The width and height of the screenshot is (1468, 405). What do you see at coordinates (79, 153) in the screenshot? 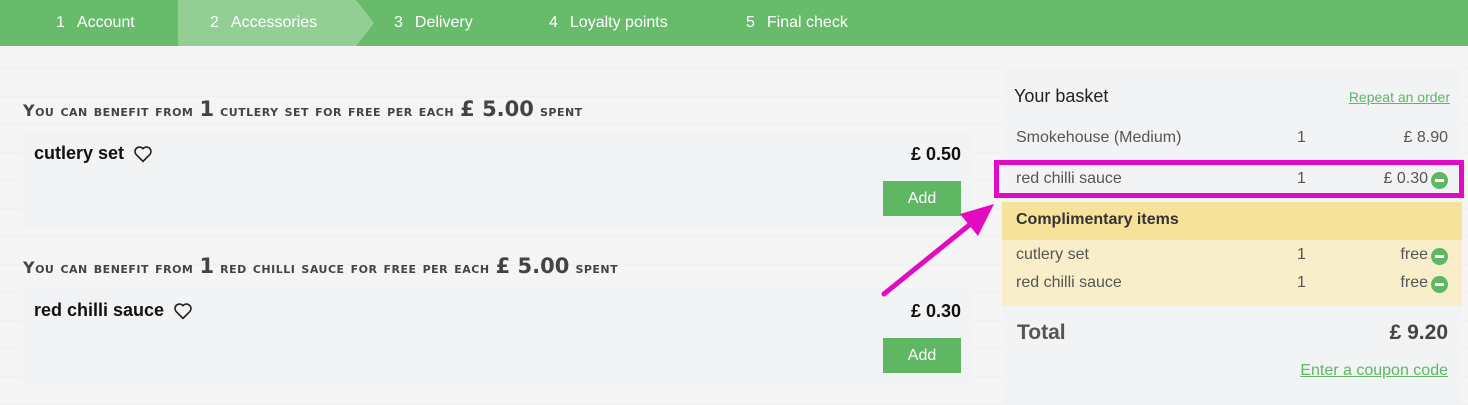
I see `product-name-text: cutlery set` at bounding box center [79, 153].